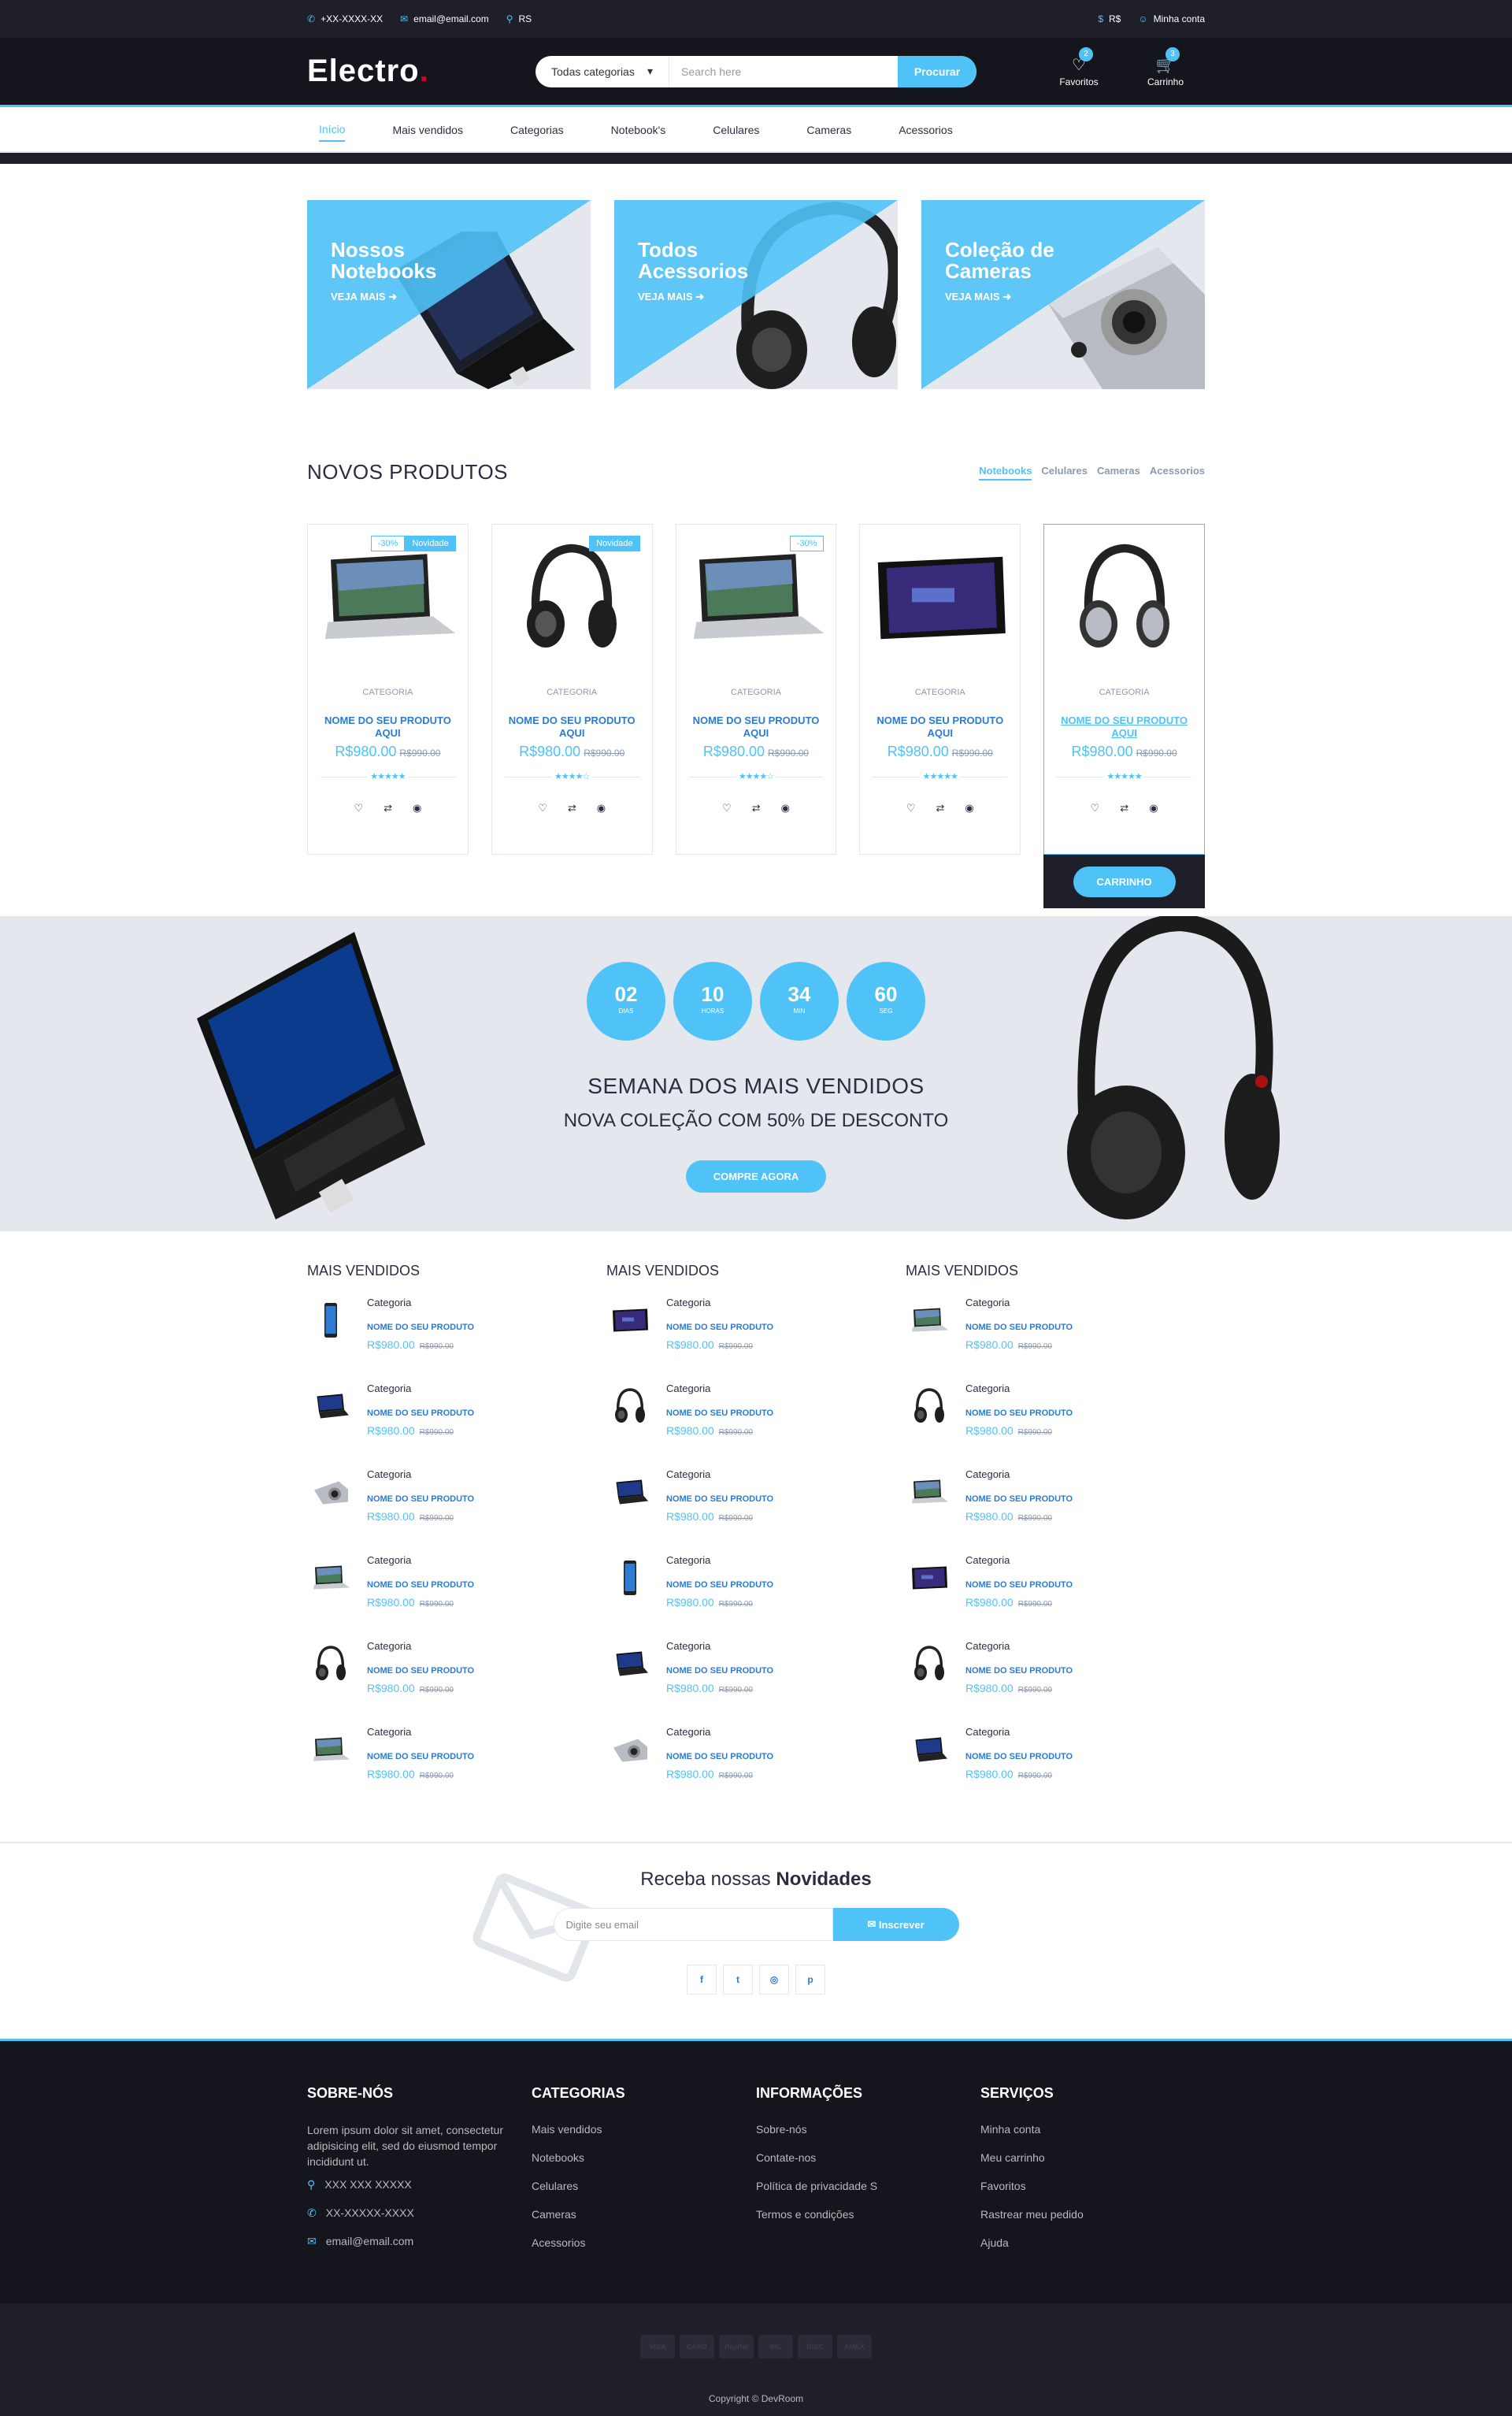 This screenshot has width=1512, height=2416. I want to click on nav-item-mais-vendidos: Mais vendidos, so click(427, 130).